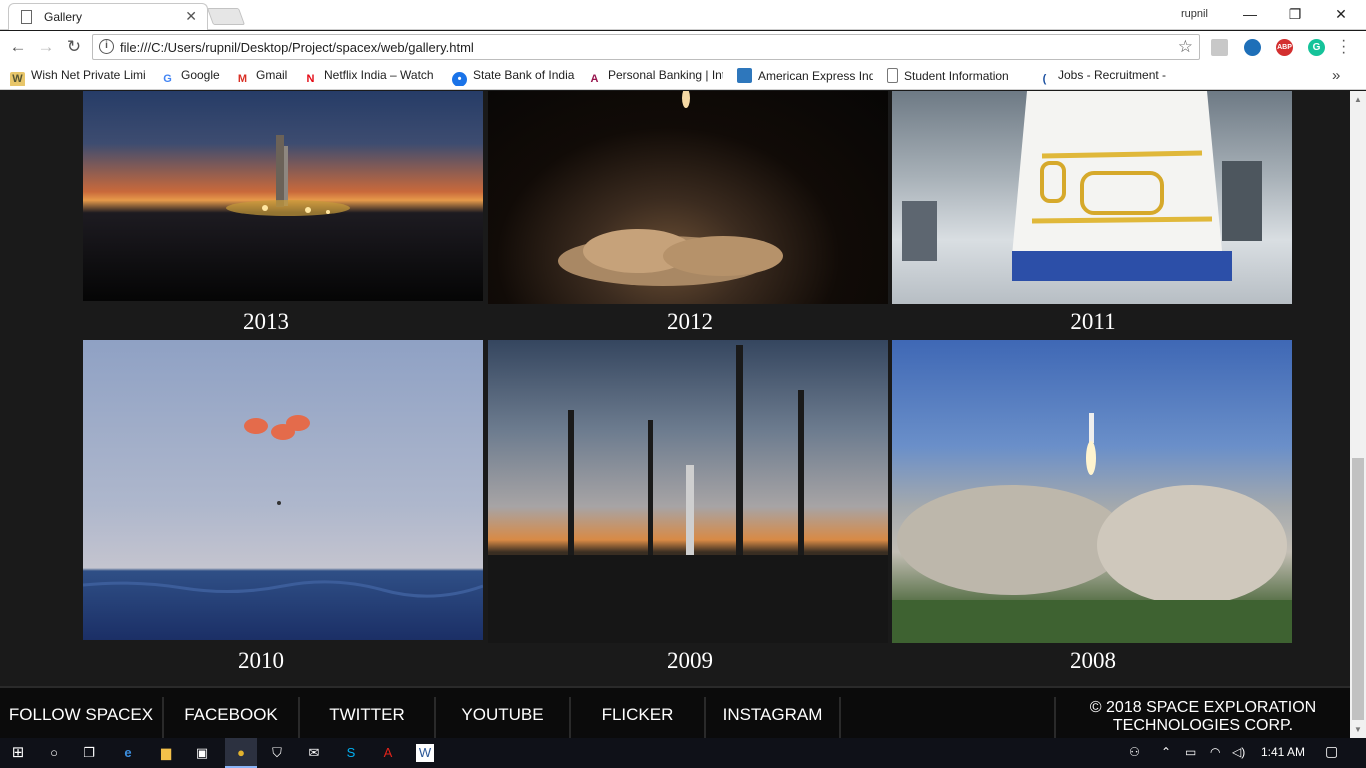 This screenshot has width=1366, height=768. What do you see at coordinates (638, 718) in the screenshot?
I see `footer-link-flicker: FLICKER` at bounding box center [638, 718].